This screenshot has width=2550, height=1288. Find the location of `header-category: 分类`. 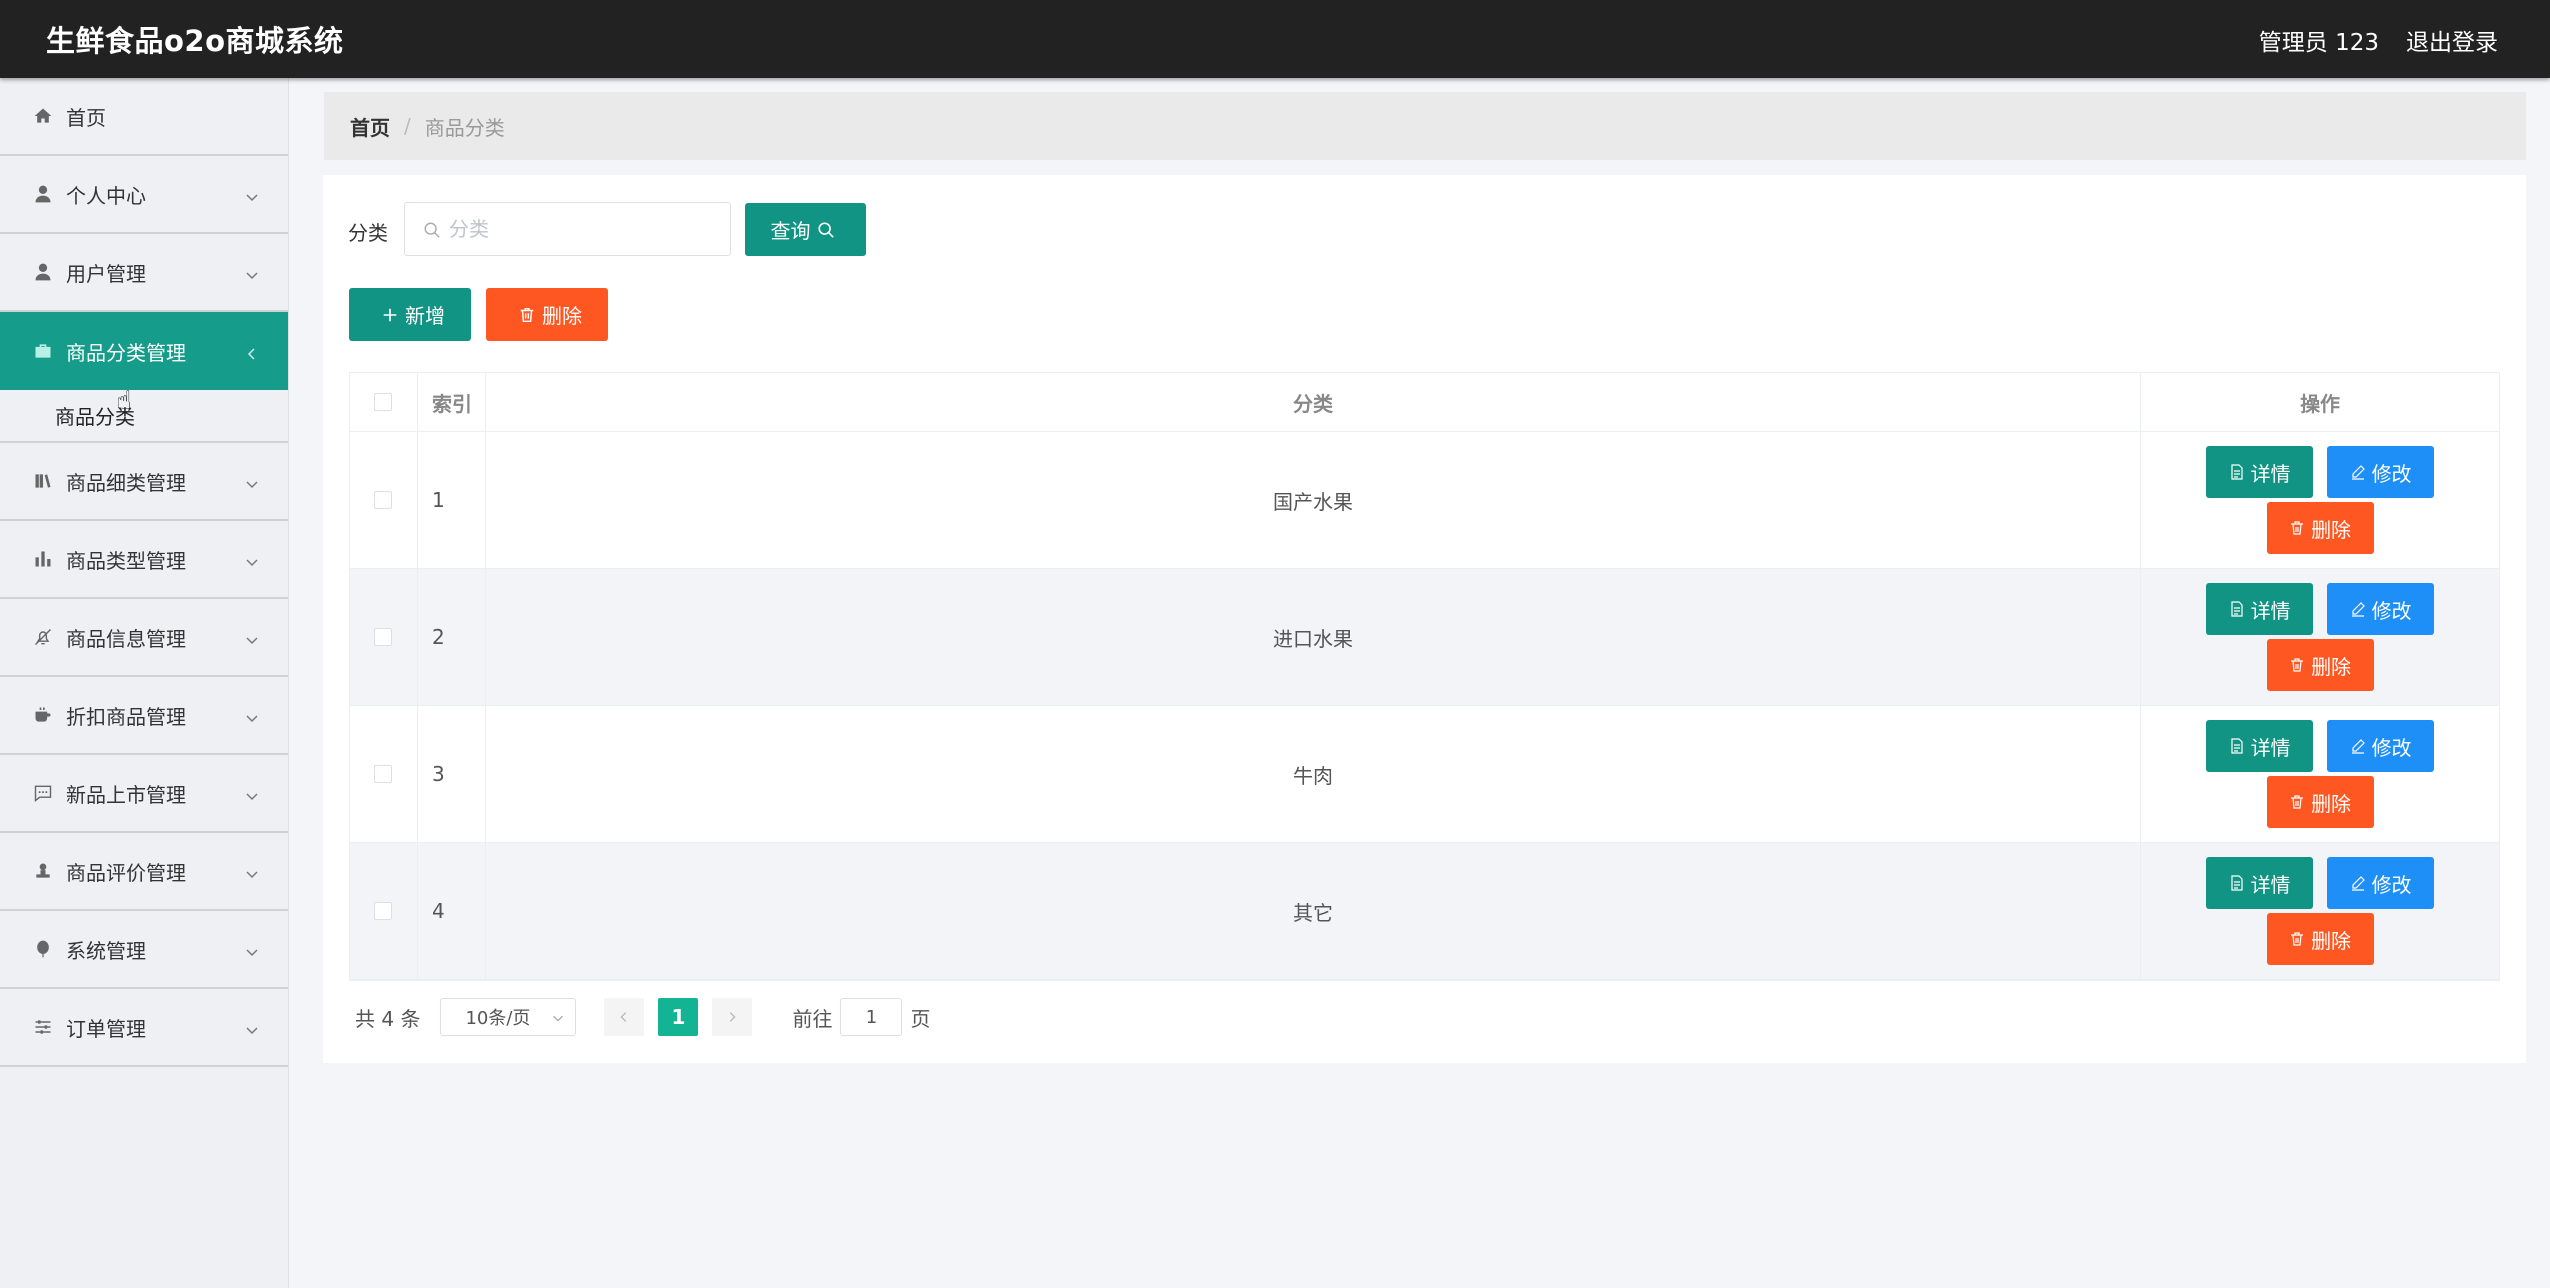

header-category: 分类 is located at coordinates (1314, 402).